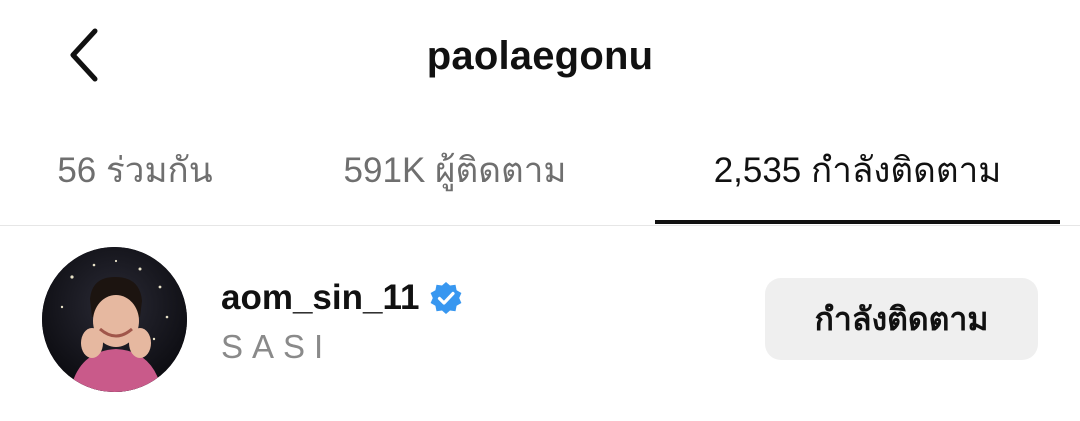 The width and height of the screenshot is (1080, 421). Describe the element at coordinates (857, 170) in the screenshot. I see `tab-following: 2,535 กำลังติดตาม` at that location.